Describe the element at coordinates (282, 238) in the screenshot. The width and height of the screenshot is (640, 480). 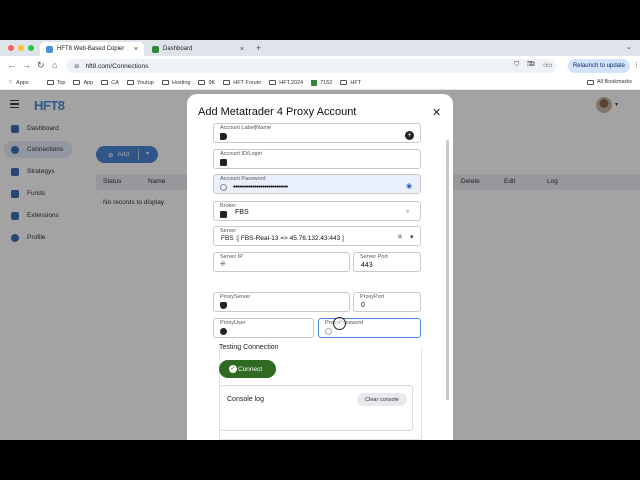
I see `server-value: FBS :[ FBS-Real-13 => 45.76.132.43:443 ]` at that location.